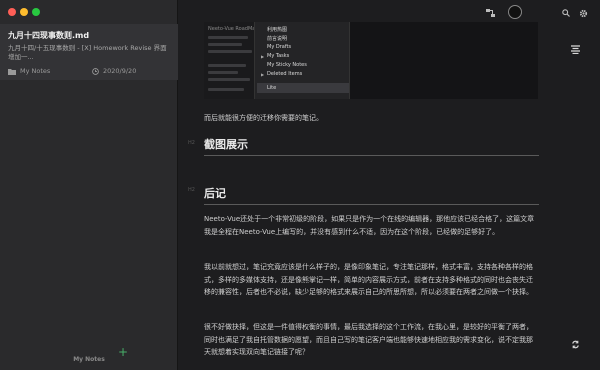  What do you see at coordinates (120, 71) in the screenshot?
I see `note-date-label: 2020/9/20` at bounding box center [120, 71].